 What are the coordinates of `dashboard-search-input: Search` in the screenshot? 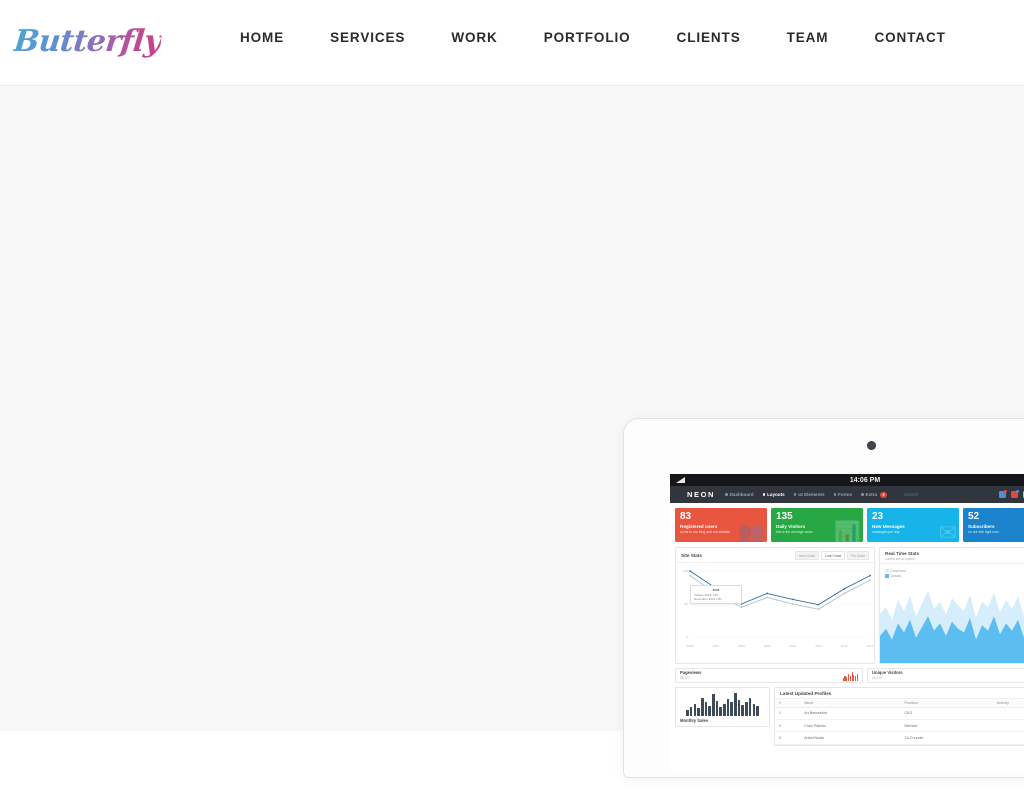 It's located at (947, 494).